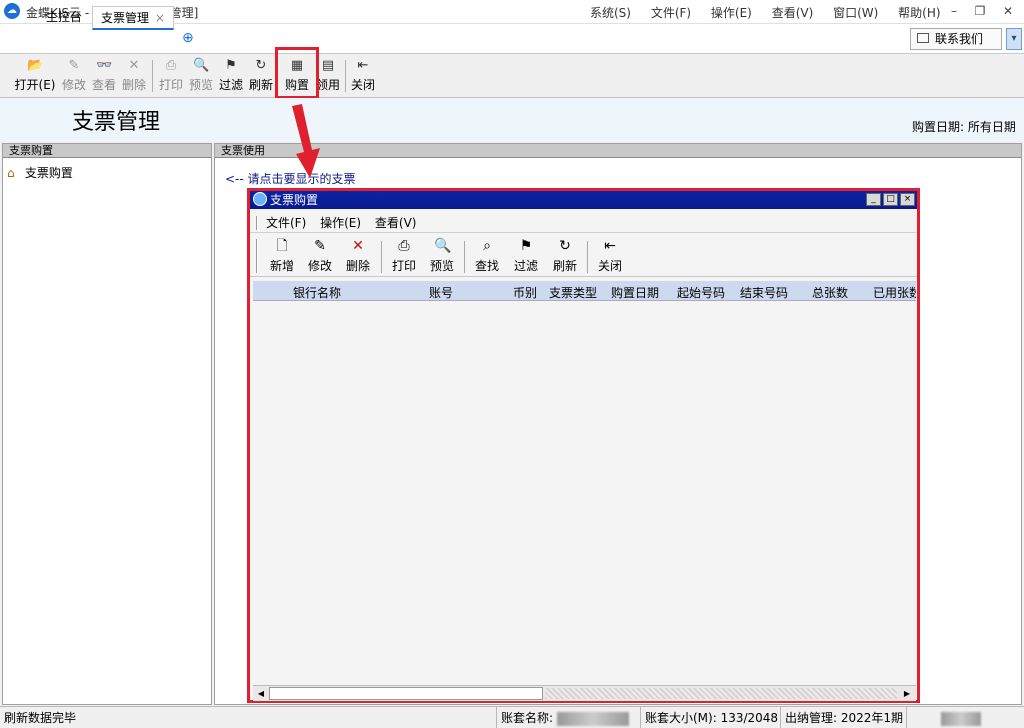 The image size is (1024, 728). What do you see at coordinates (841, 717) in the screenshot?
I see `status-cashier-period: 出纳管理: 2022年1期` at bounding box center [841, 717].